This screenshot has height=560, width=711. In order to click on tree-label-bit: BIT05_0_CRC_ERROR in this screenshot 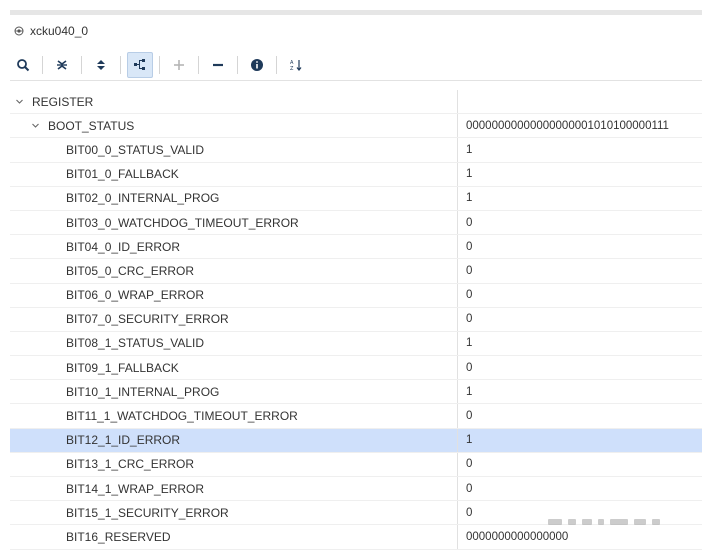, I will do `click(130, 270)`.